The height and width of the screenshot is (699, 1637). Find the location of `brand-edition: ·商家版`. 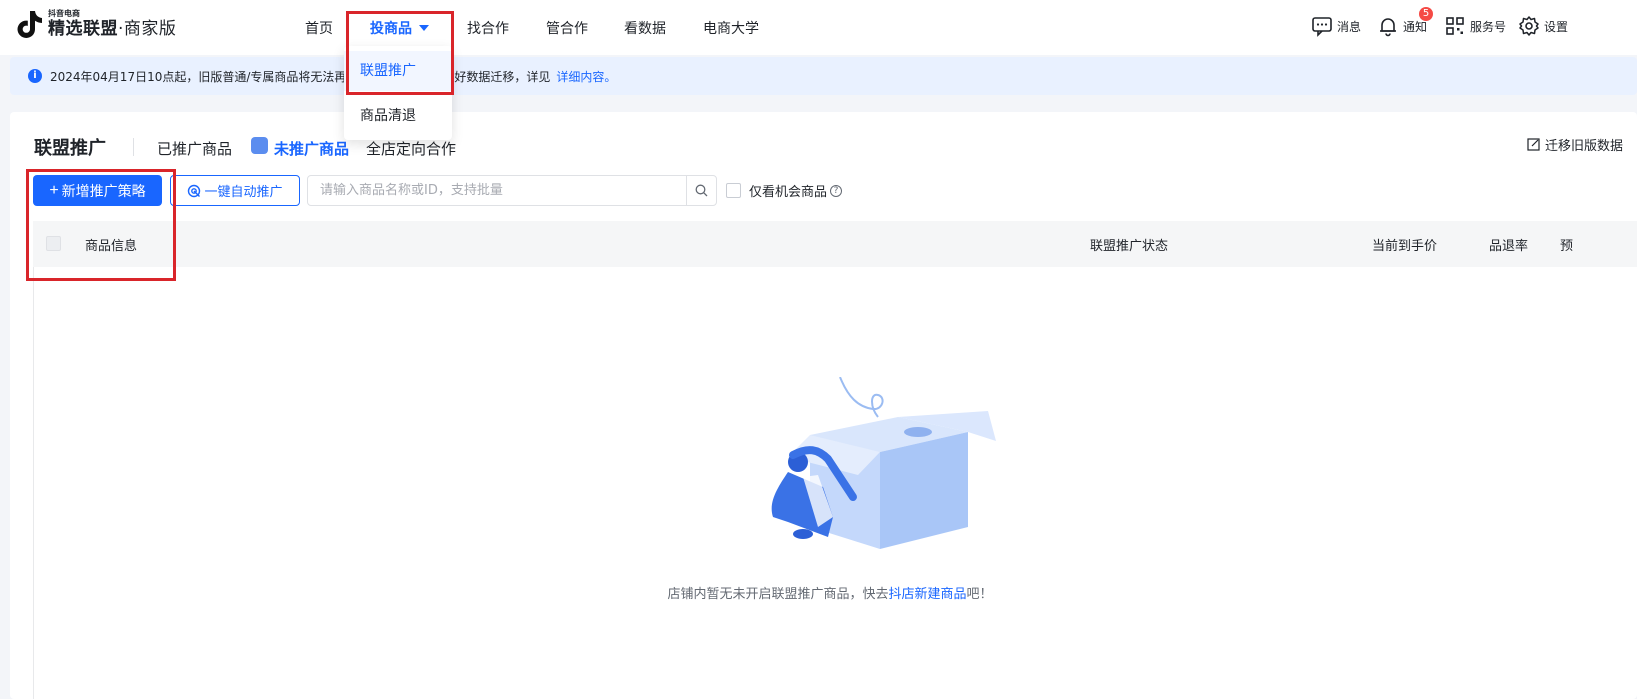

brand-edition: ·商家版 is located at coordinates (147, 29).